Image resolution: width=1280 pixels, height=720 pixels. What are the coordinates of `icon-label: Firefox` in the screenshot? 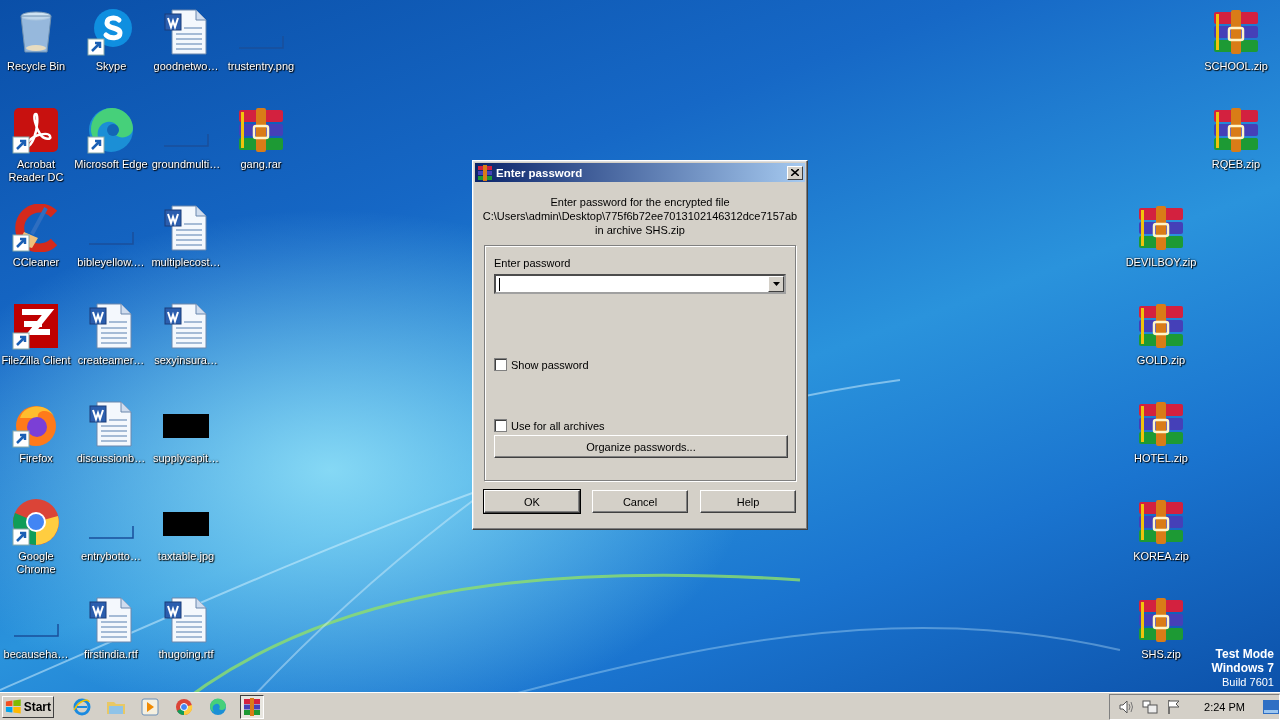 It's located at (36, 458).